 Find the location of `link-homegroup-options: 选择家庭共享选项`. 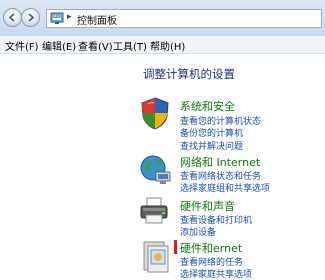

link-homegroup-options: 选择家庭共享选项 is located at coordinates (216, 273).